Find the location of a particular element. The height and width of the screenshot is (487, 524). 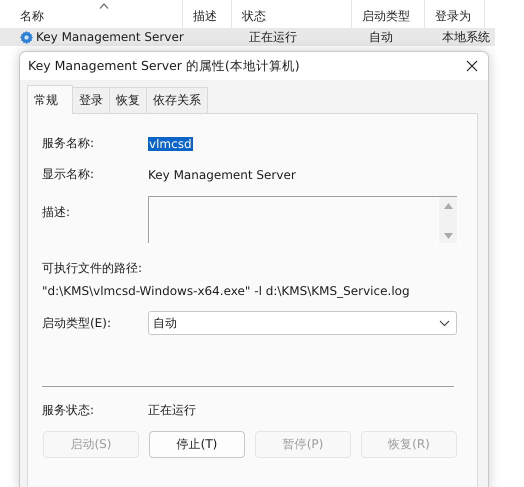

scrollbar is located at coordinates (448, 220).